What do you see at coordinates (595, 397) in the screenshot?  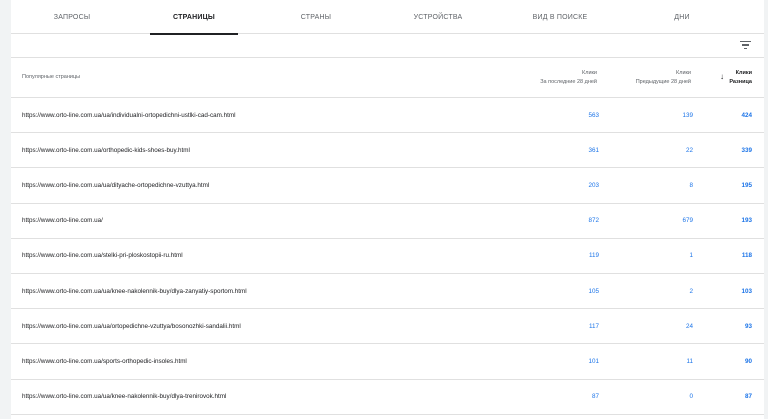 I see `clicks-current: 87` at bounding box center [595, 397].